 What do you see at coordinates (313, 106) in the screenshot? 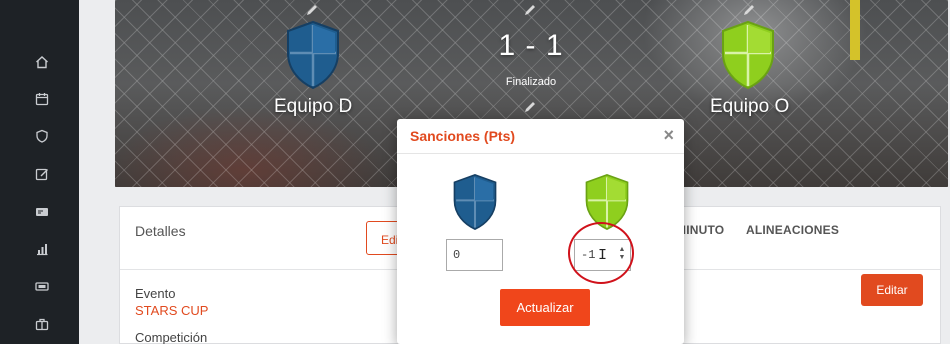
I see `home-team-name: Equipo D` at bounding box center [313, 106].